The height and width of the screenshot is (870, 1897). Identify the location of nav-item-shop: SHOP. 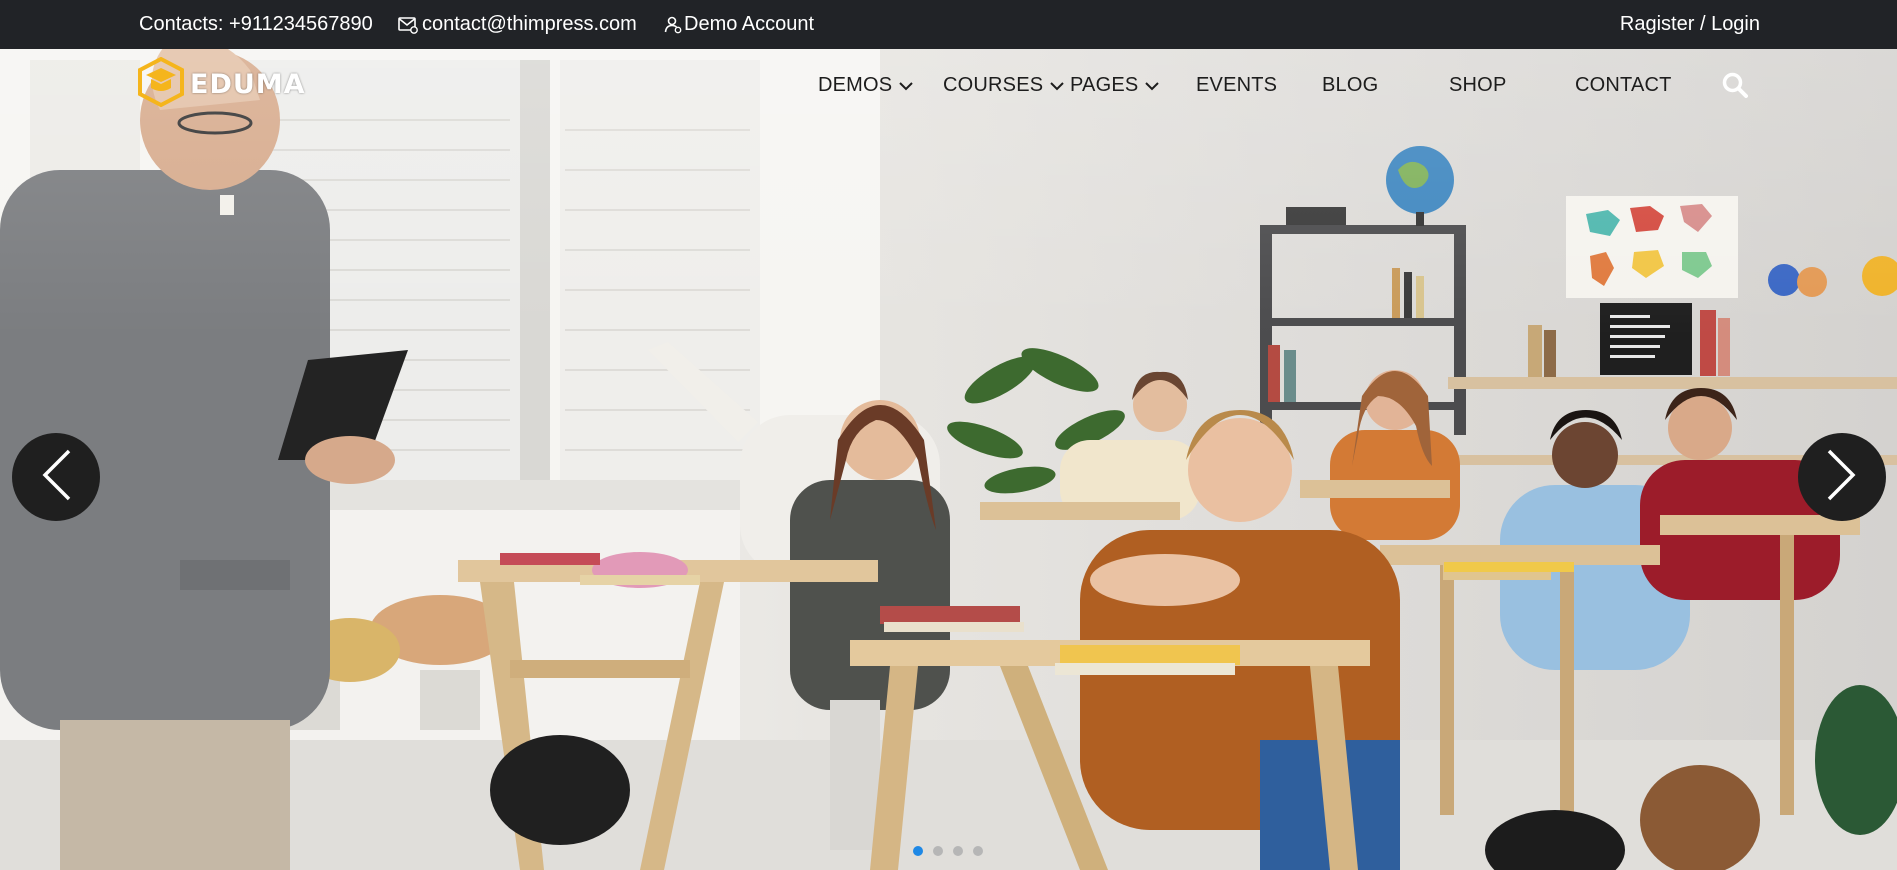
(1477, 85).